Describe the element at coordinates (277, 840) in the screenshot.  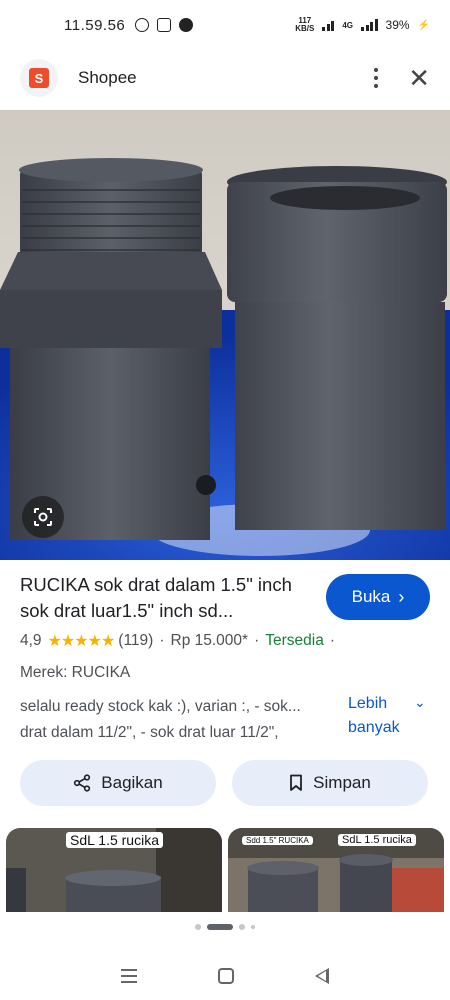
I see `thumbnail-label: Sdd 1.5" RUCIKA` at that location.